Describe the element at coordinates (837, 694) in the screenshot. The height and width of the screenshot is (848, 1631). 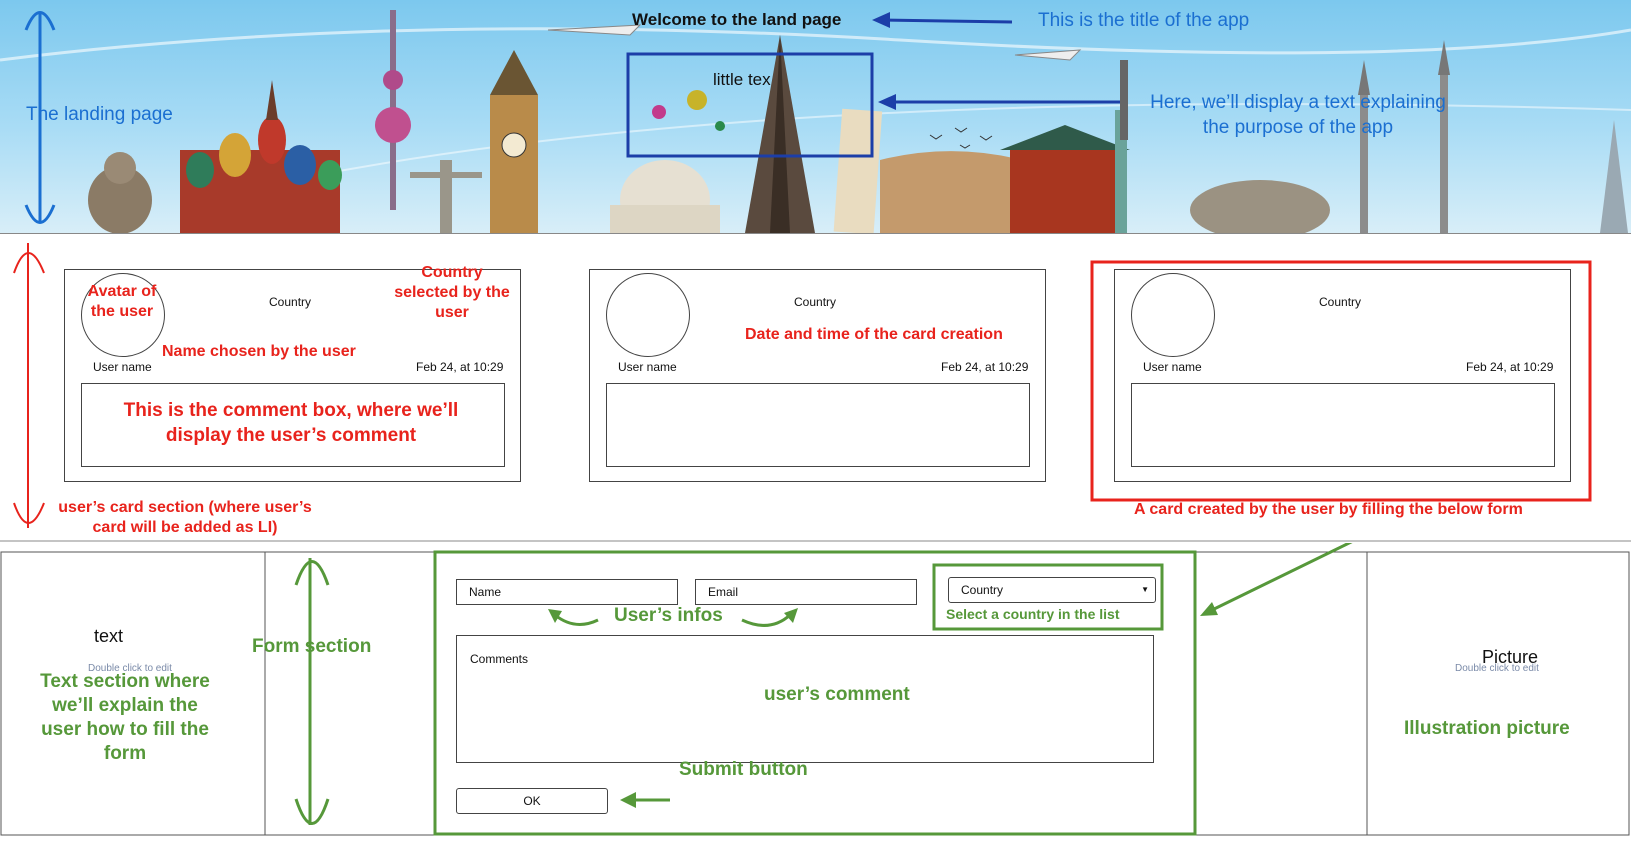
I see `user-comment-annotation: user’s comment` at that location.